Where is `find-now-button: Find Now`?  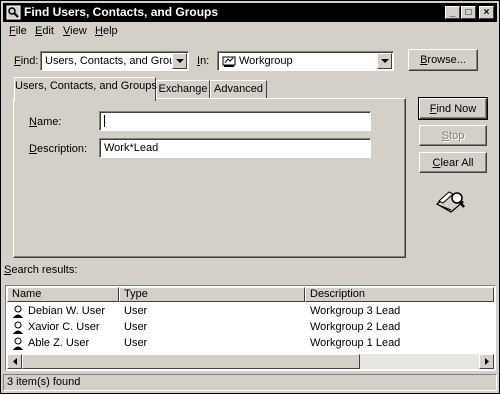
find-now-button: Find Now is located at coordinates (453, 108).